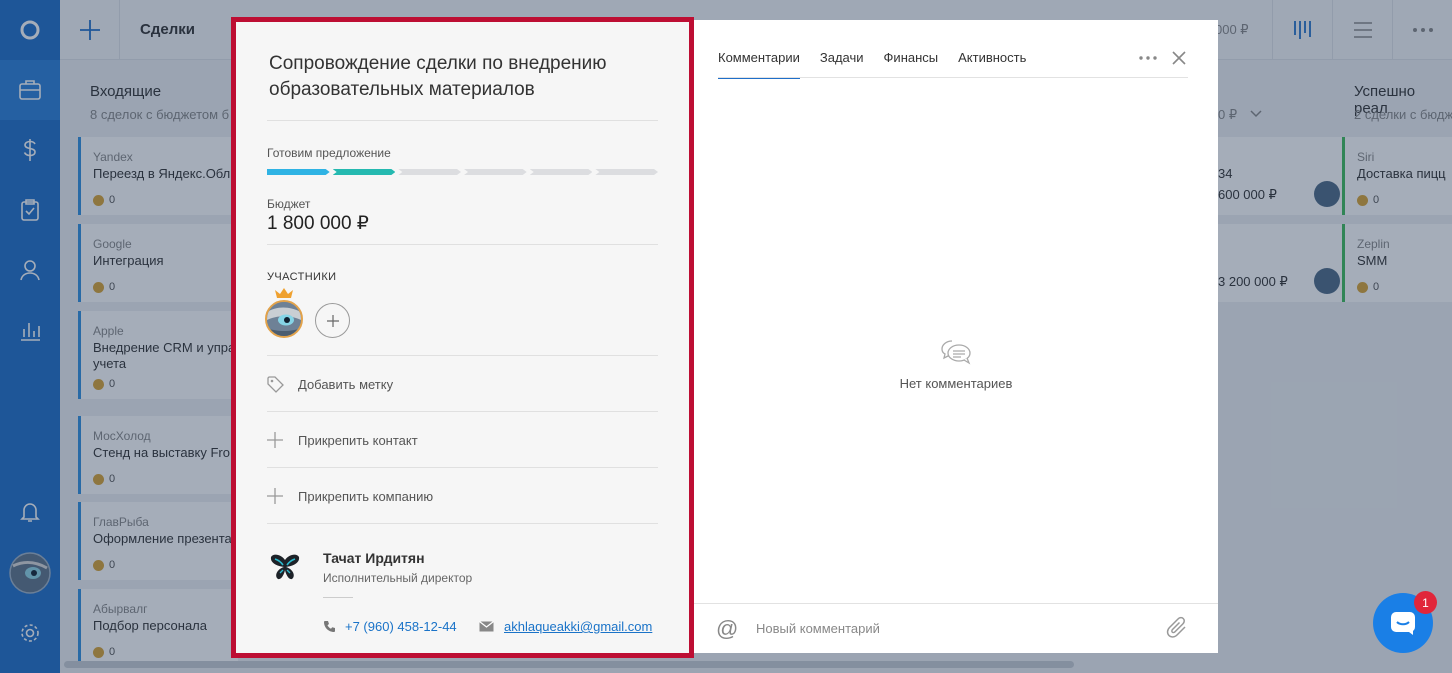 This screenshot has height=673, width=1452. I want to click on add-participant-button, so click(332, 320).